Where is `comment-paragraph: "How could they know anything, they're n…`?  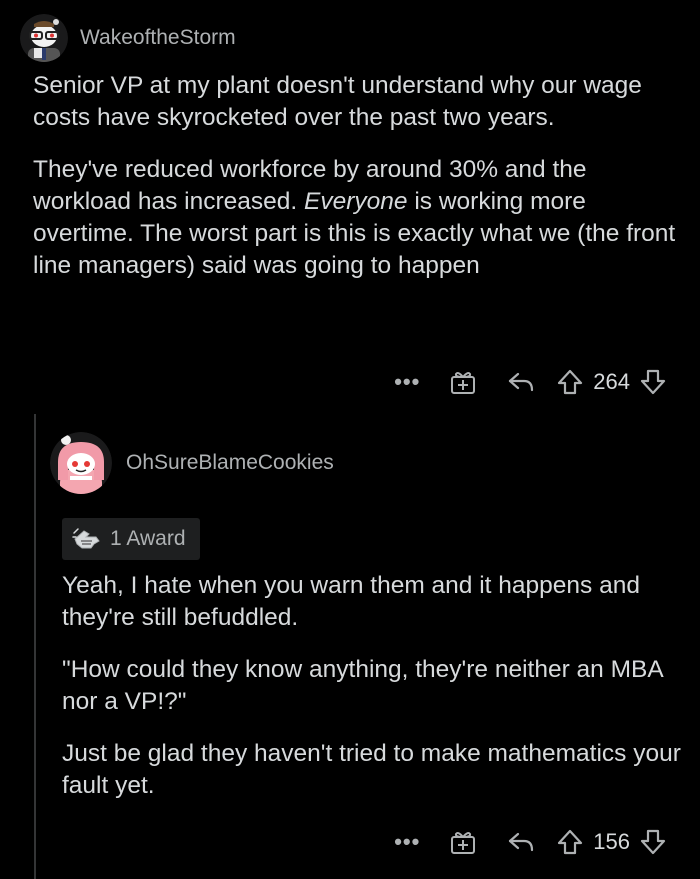
comment-paragraph: "How could they know anything, they're n… is located at coordinates (362, 685).